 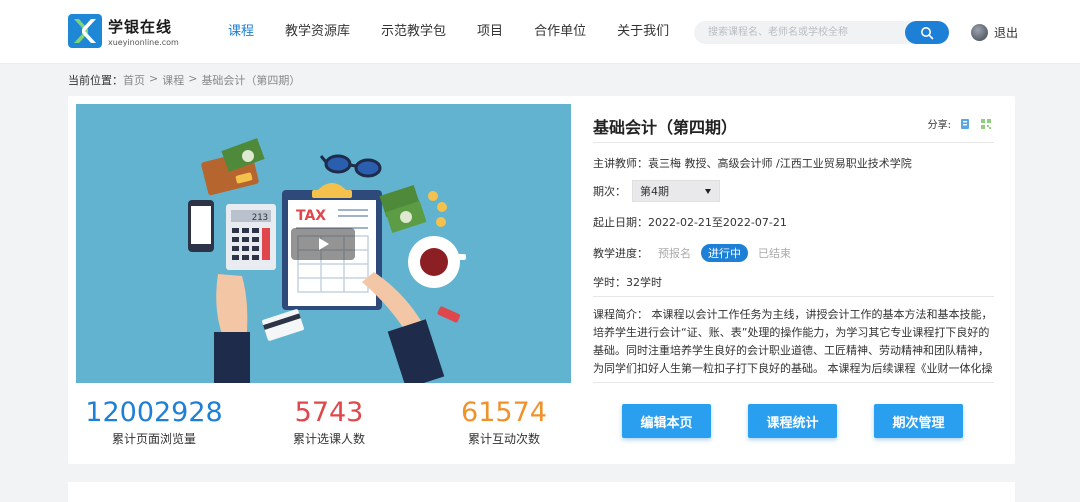 I want to click on term-label: 期次：, so click(x=609, y=191).